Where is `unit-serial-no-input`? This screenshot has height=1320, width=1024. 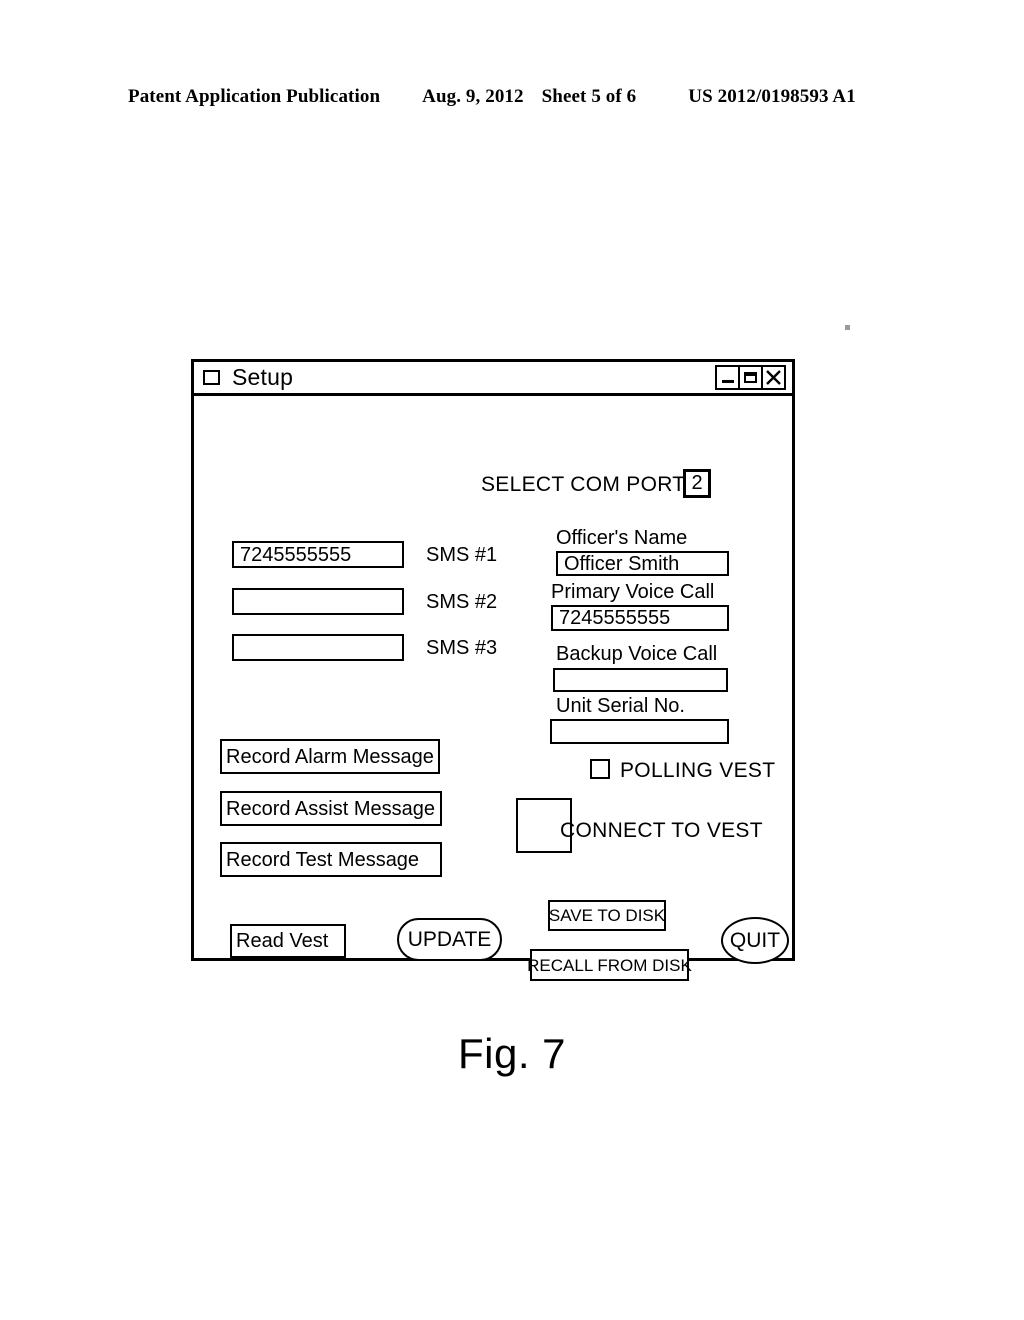
unit-serial-no-input is located at coordinates (639, 731).